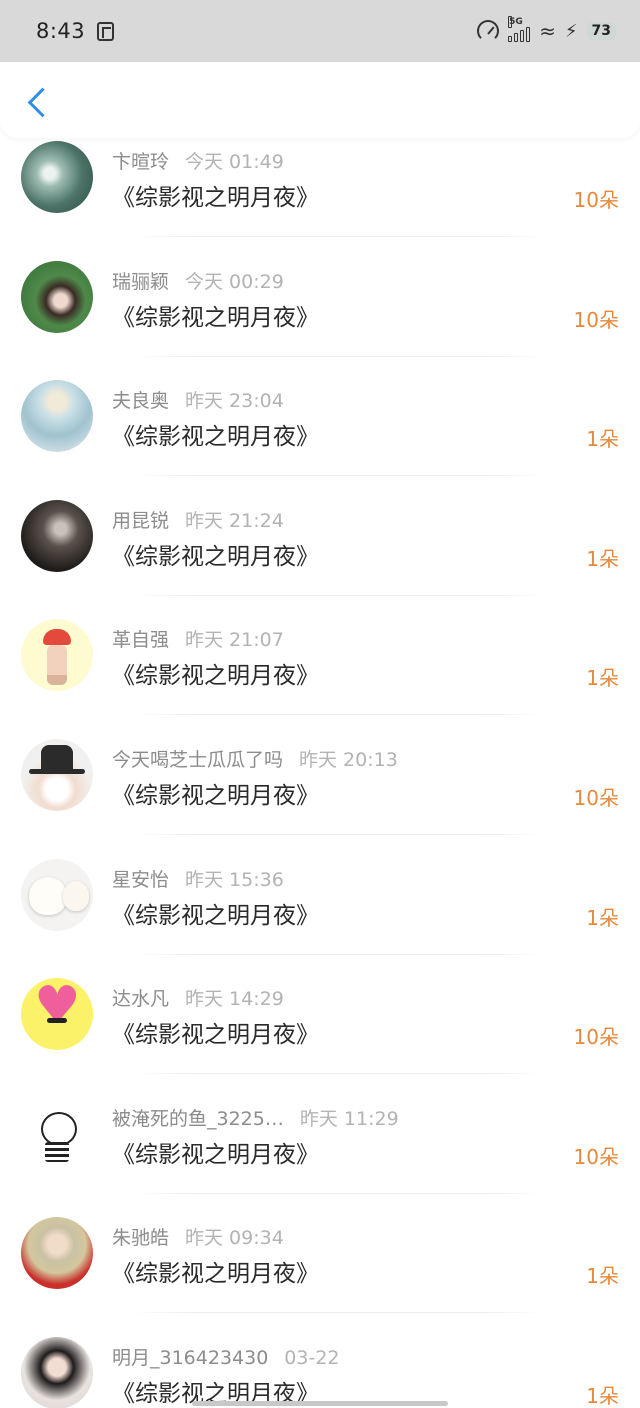  I want to click on status-bar: 8:43 5G ≈ ⚡ 73, so click(320, 31).